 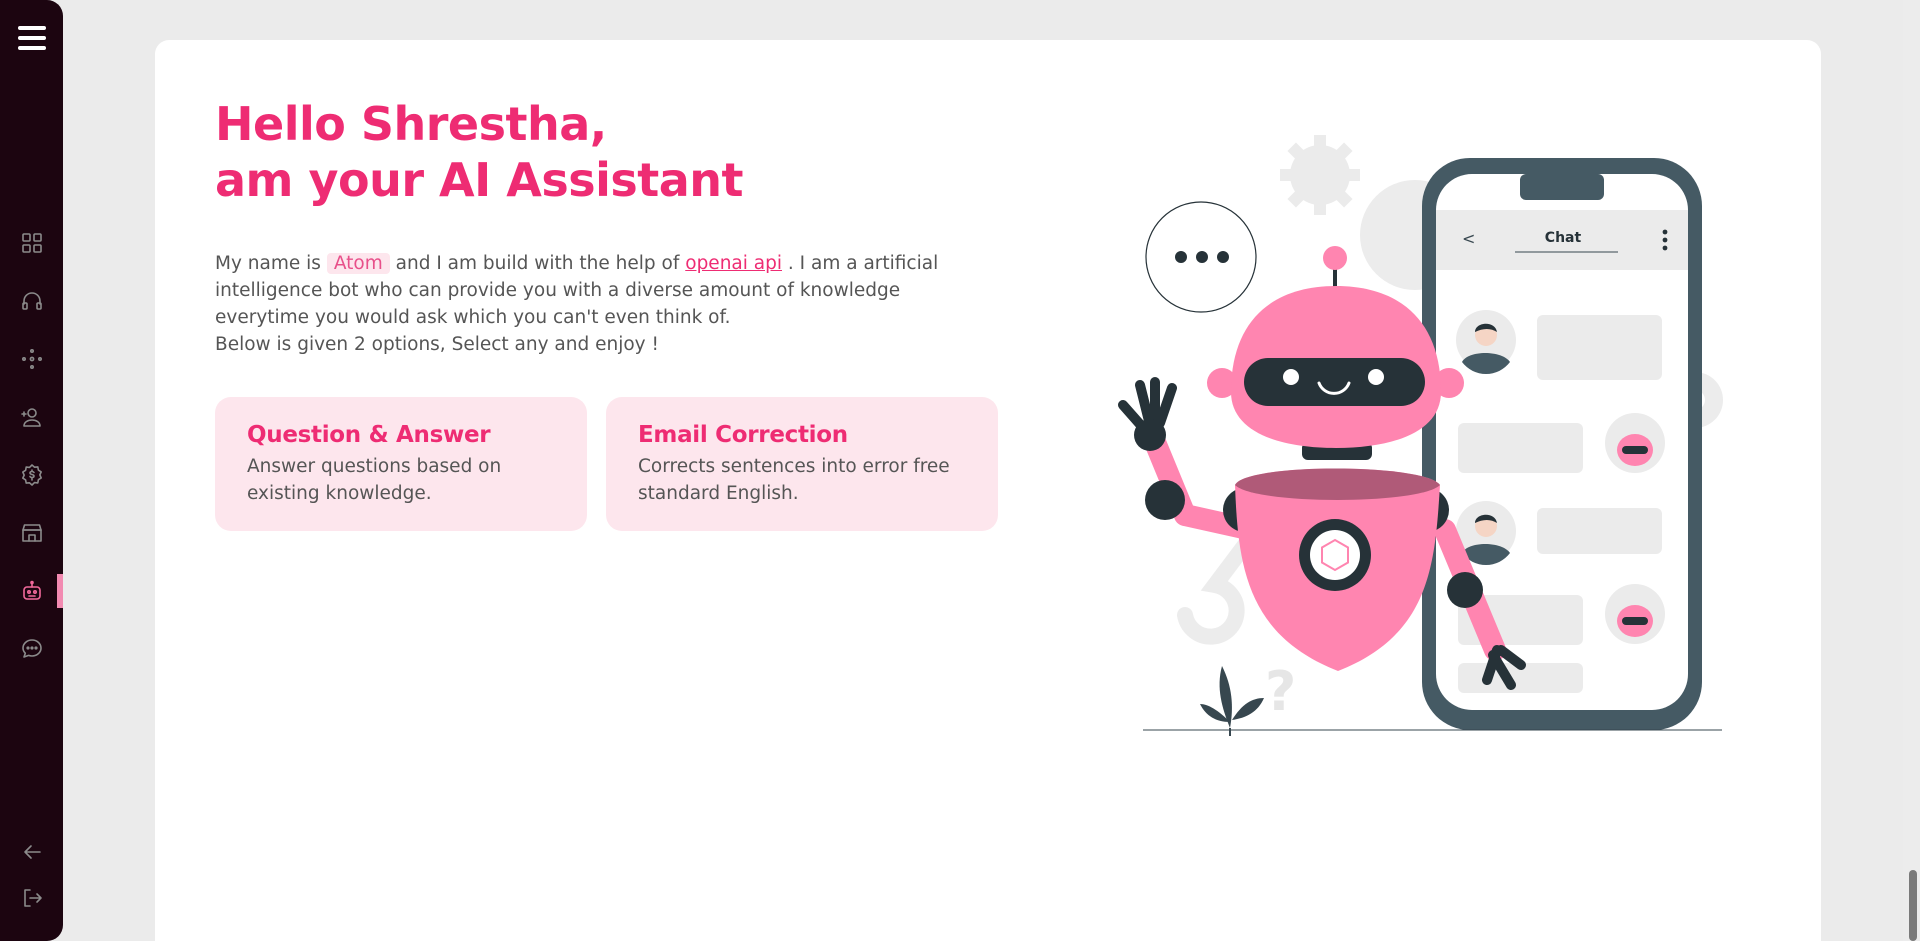 I want to click on sidebar-item-ai-assistant, so click(x=31, y=591).